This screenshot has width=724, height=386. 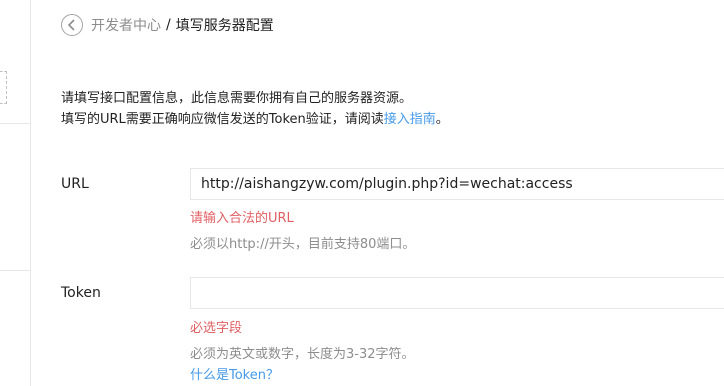 I want to click on sidebar-dashed-box, so click(x=3, y=87).